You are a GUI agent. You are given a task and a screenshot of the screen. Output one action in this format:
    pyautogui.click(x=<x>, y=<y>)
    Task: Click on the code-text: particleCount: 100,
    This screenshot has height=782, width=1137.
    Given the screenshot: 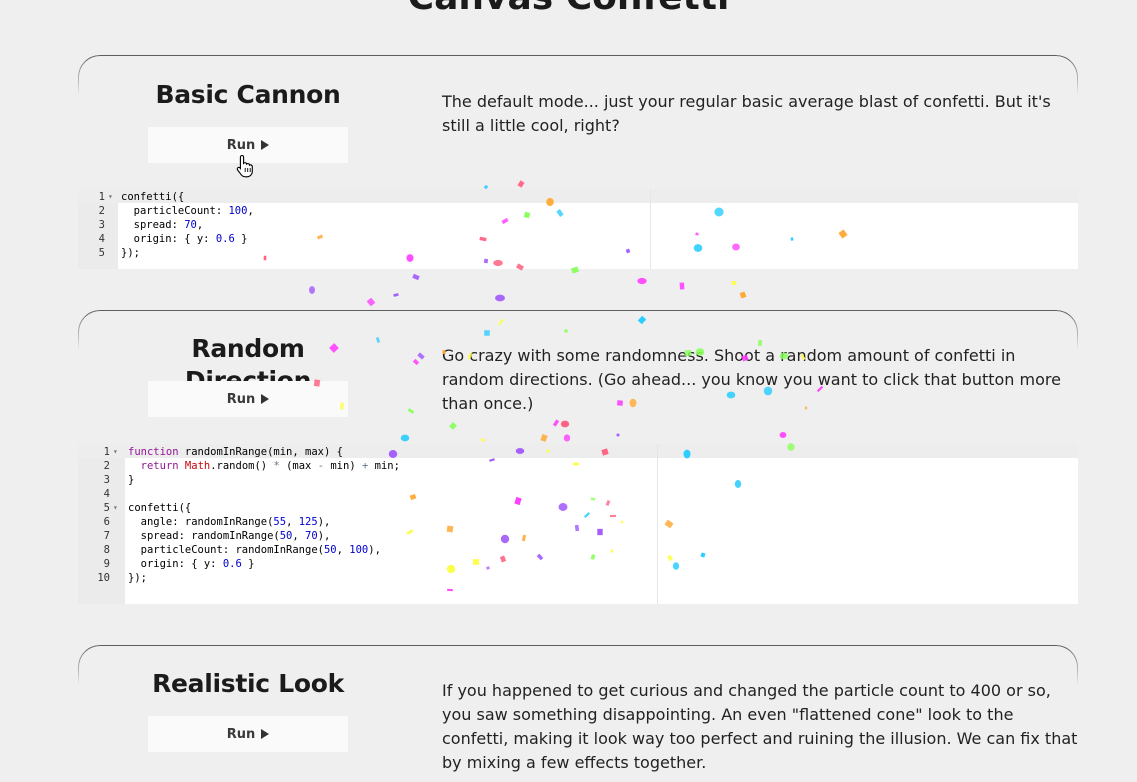 What is the action you would take?
    pyautogui.click(x=187, y=211)
    